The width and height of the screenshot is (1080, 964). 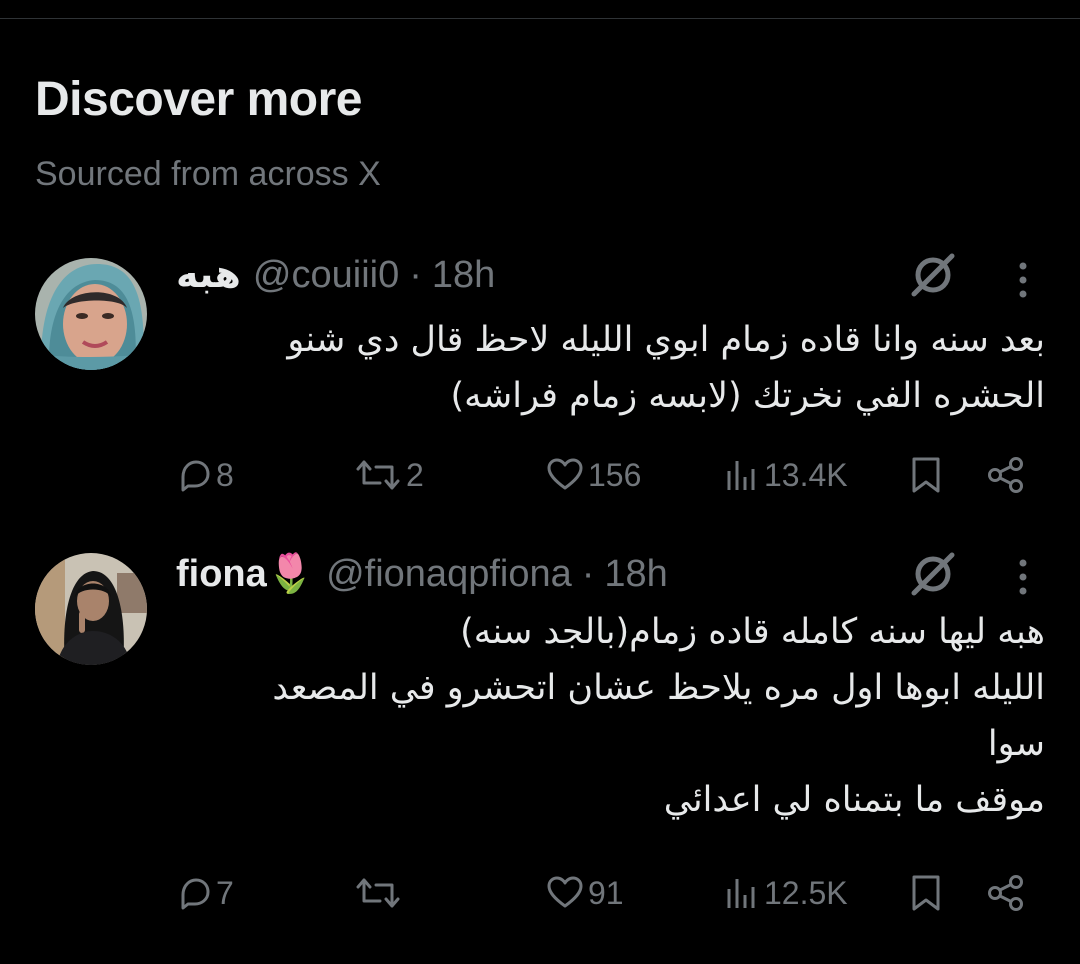 I want to click on post-text-line: سوا, so click(x=1016, y=744).